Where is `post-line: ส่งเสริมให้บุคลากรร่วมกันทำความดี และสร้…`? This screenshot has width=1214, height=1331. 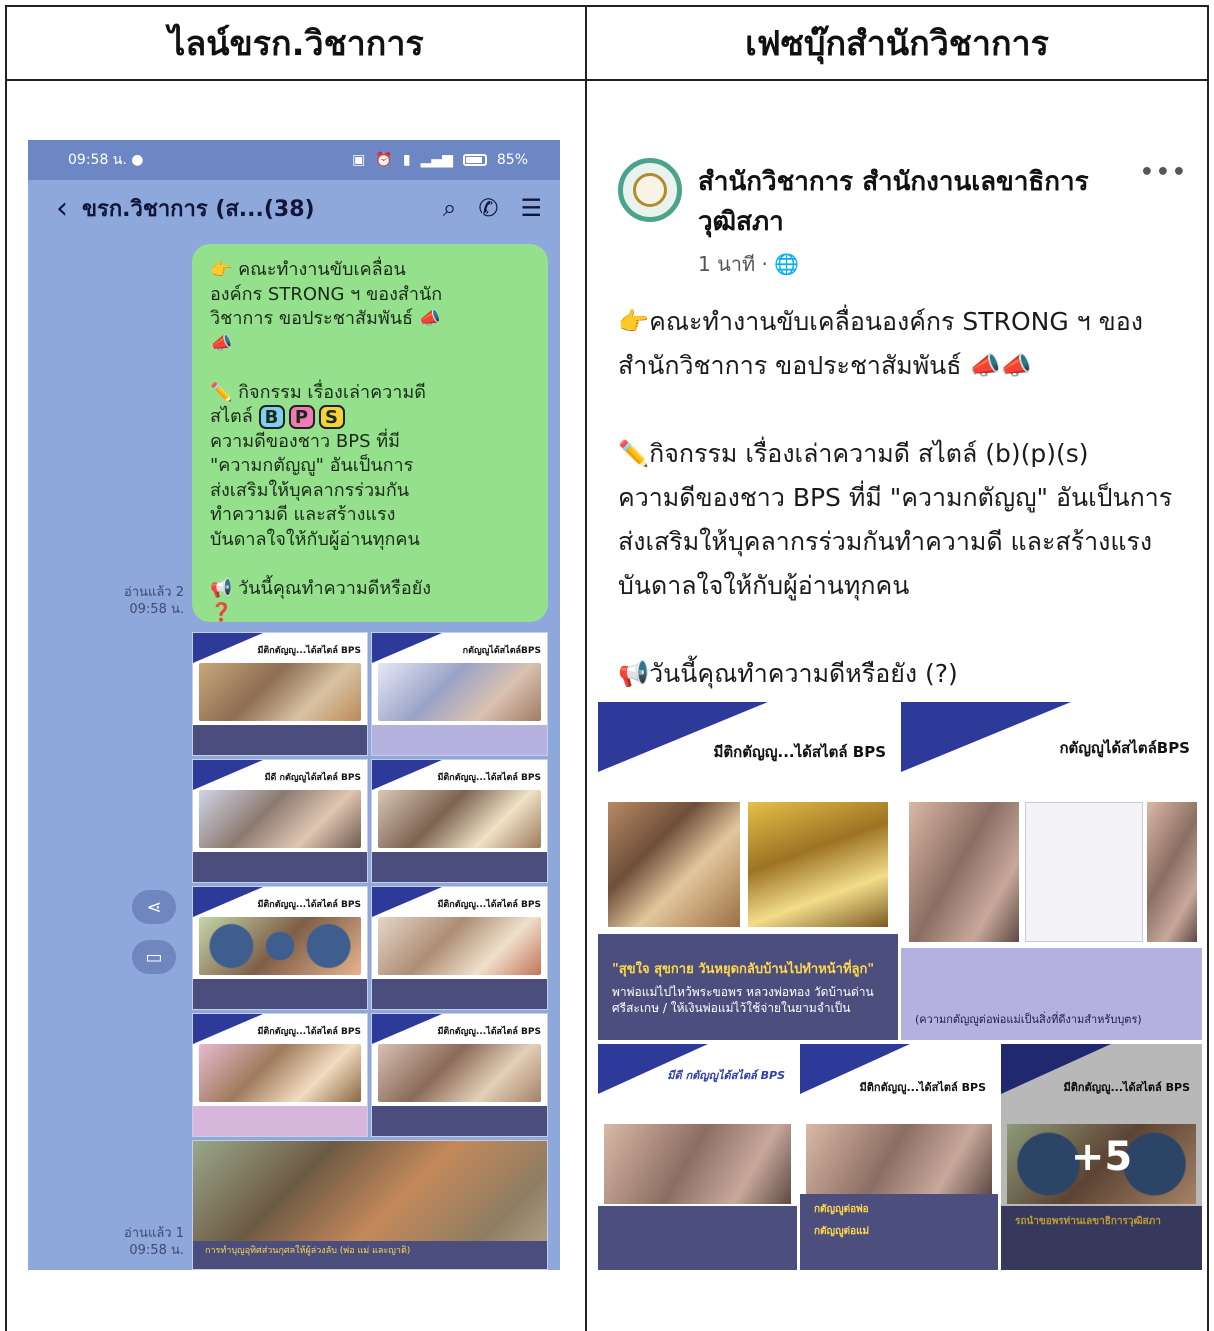 post-line: ส่งเสริมให้บุคลากรร่วมกันทำความดี และสร้… is located at coordinates (885, 541).